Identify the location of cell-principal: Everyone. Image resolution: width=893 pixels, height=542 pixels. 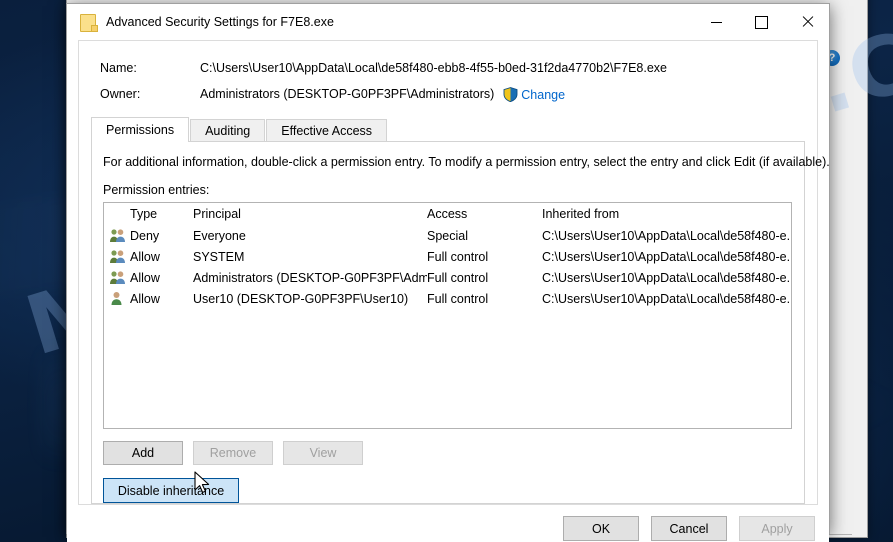
(219, 235).